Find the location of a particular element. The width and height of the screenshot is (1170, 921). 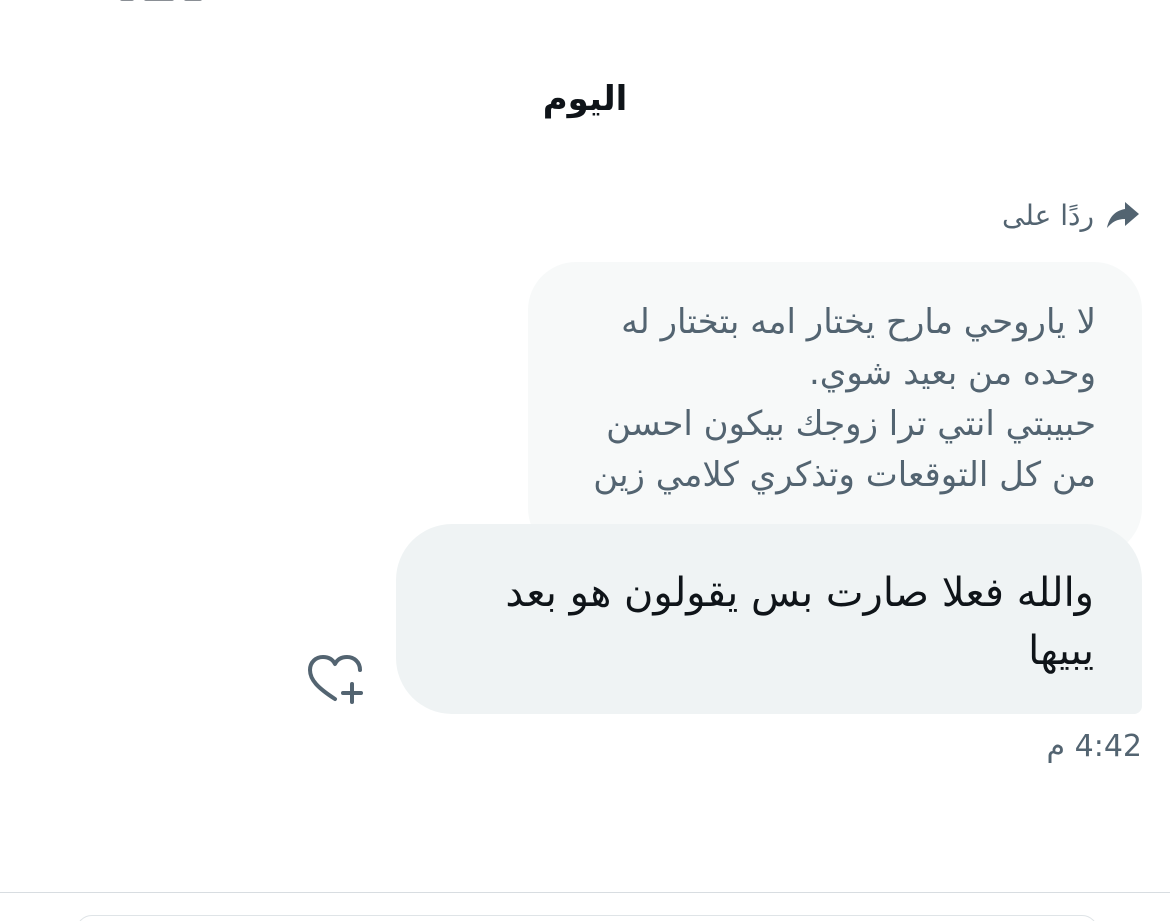

reply-context: ردًا على is located at coordinates (1072, 215).